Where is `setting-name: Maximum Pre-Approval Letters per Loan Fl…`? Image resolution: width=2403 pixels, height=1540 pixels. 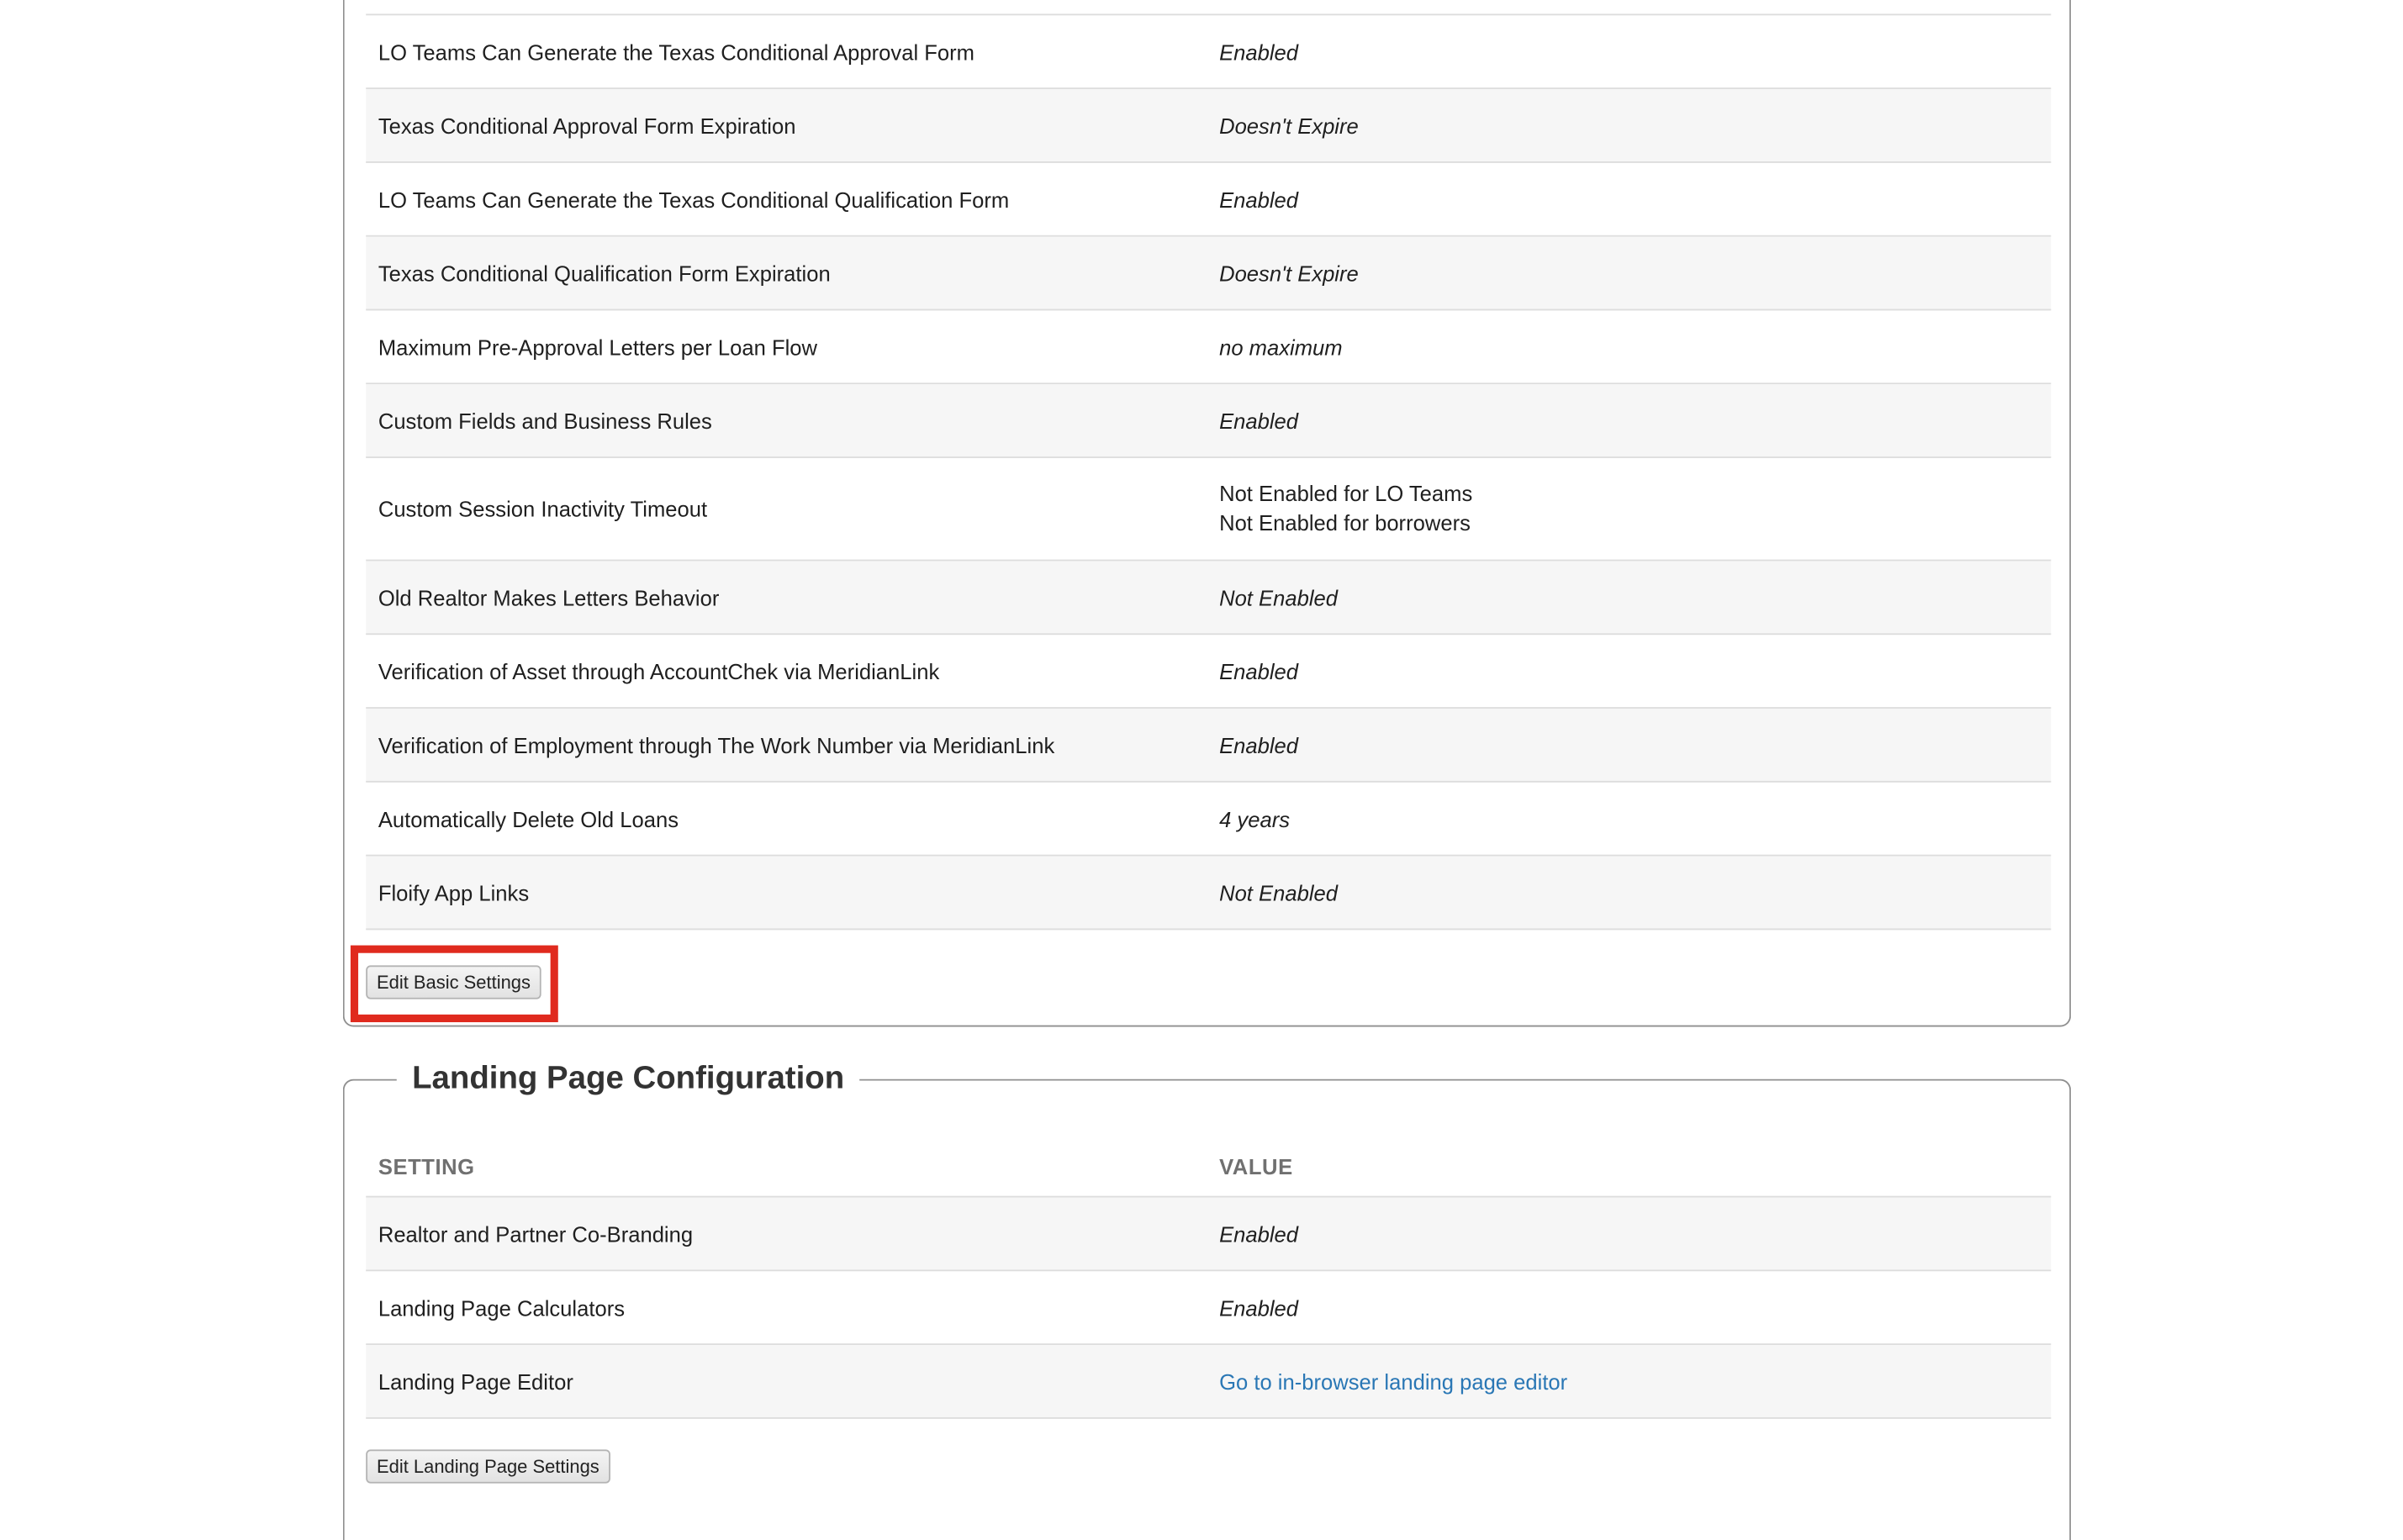
setting-name: Maximum Pre-Approval Letters per Loan Fl… is located at coordinates (598, 346).